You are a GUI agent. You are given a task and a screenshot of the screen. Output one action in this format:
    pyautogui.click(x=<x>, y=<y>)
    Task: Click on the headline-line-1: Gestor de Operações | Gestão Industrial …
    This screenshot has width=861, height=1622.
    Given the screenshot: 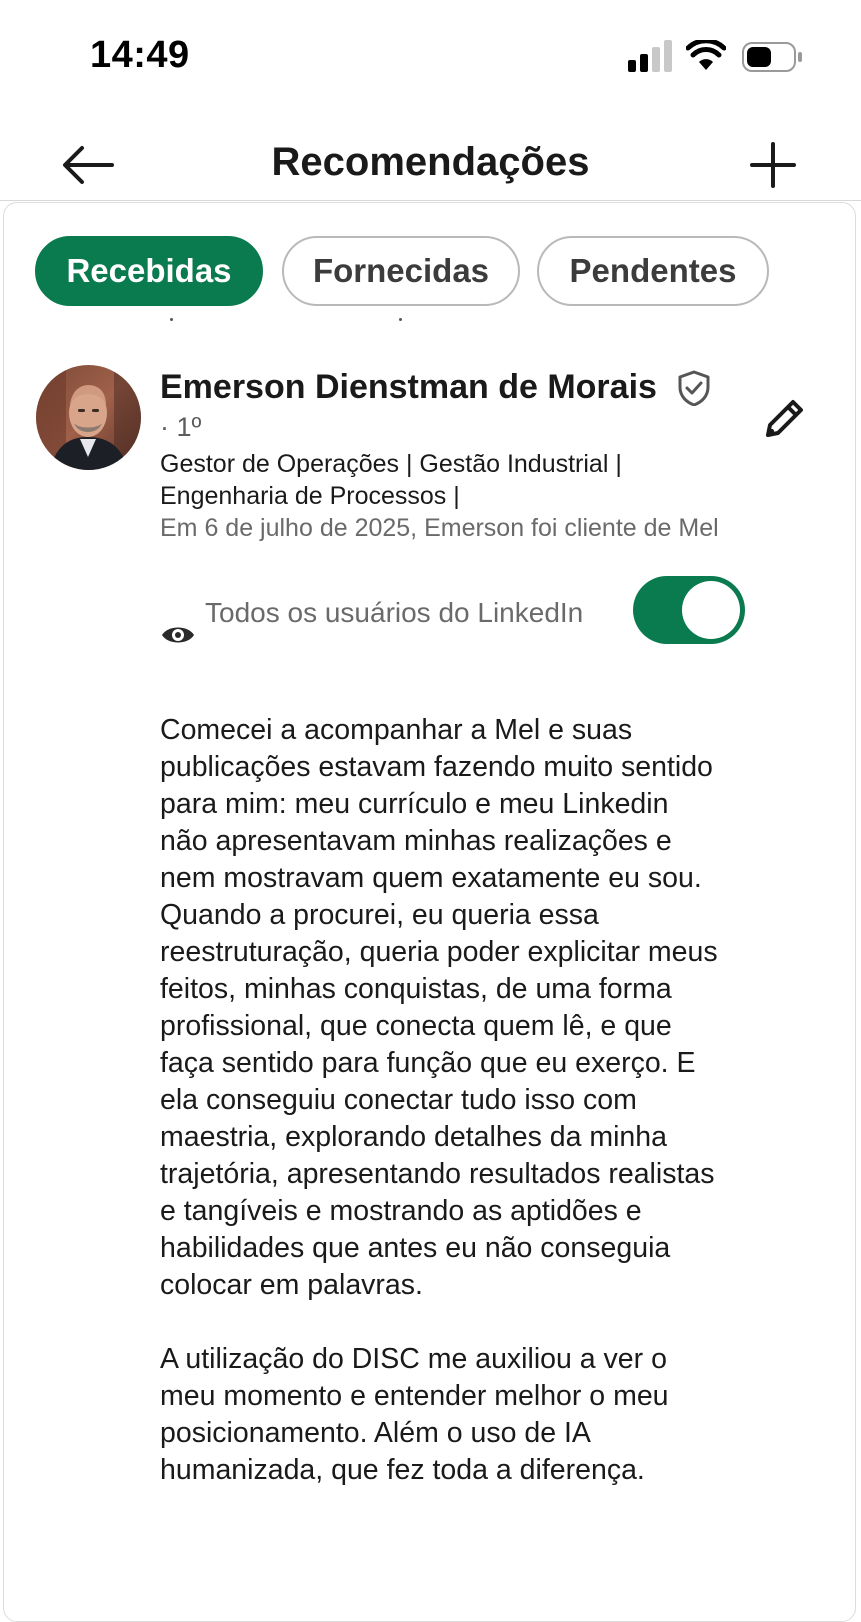 What is the action you would take?
    pyautogui.click(x=391, y=464)
    